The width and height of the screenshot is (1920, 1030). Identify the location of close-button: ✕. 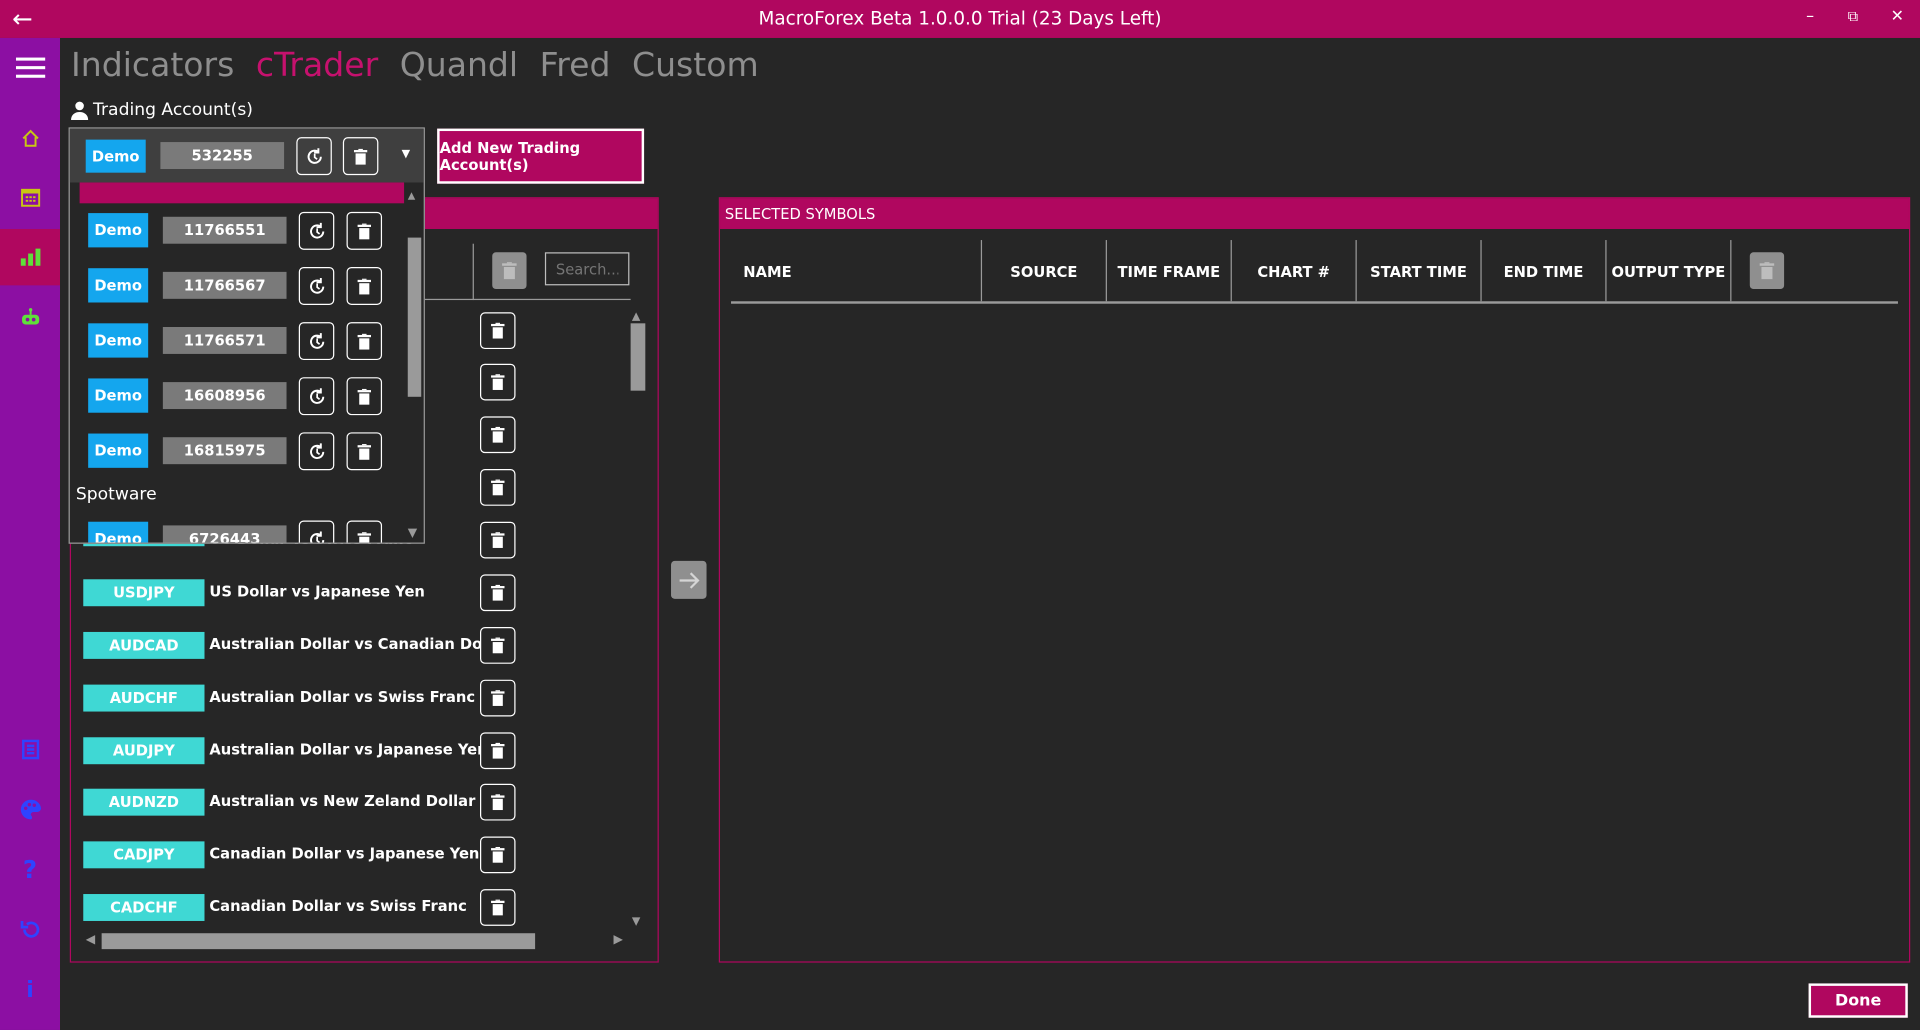
(1897, 16).